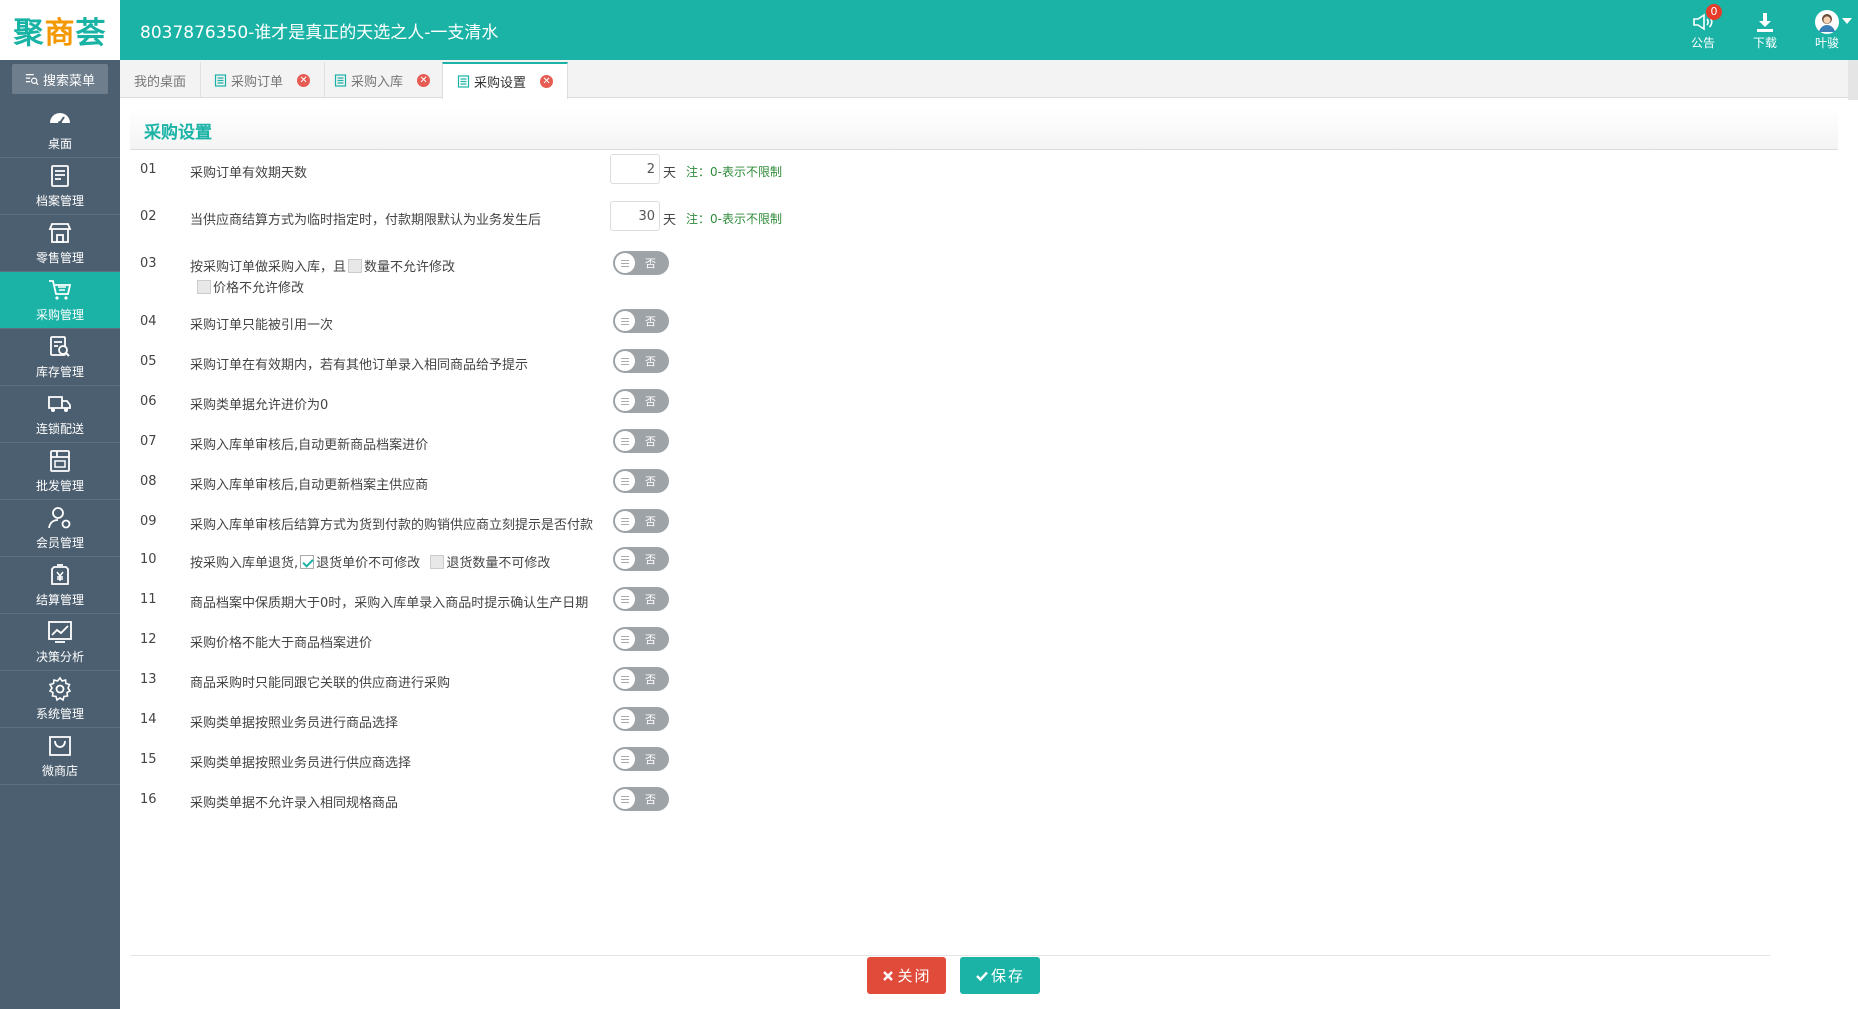  What do you see at coordinates (59, 486) in the screenshot?
I see `sidebar-item-label: 批发管理` at bounding box center [59, 486].